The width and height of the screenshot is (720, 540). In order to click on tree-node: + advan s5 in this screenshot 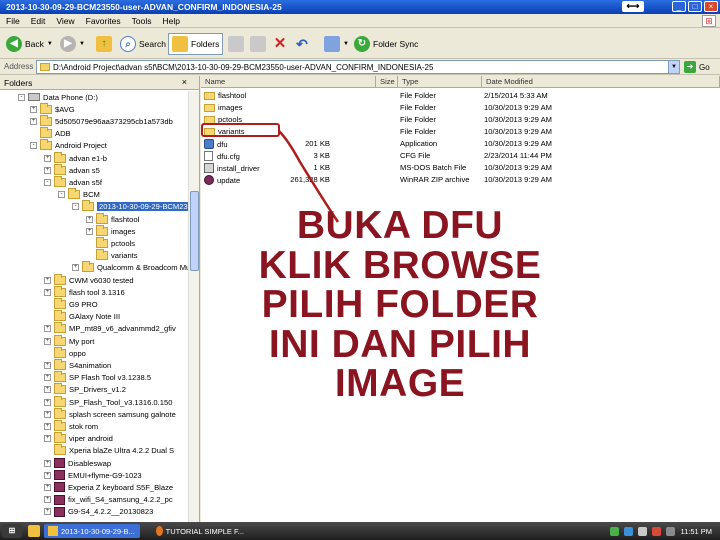, I will do `click(72, 169)`.